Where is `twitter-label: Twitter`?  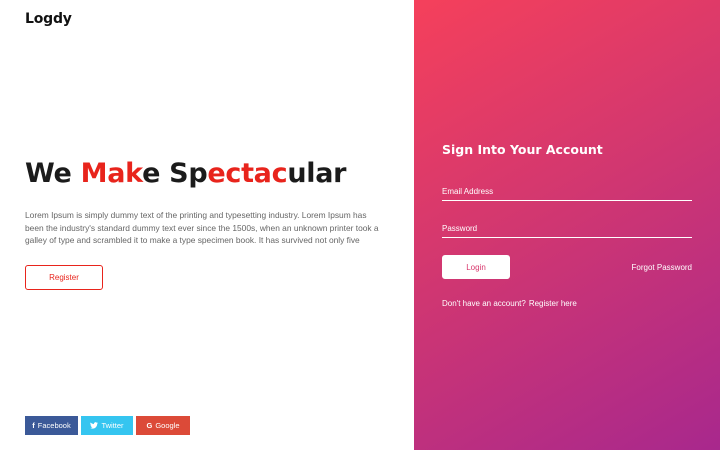 twitter-label: Twitter is located at coordinates (112, 425).